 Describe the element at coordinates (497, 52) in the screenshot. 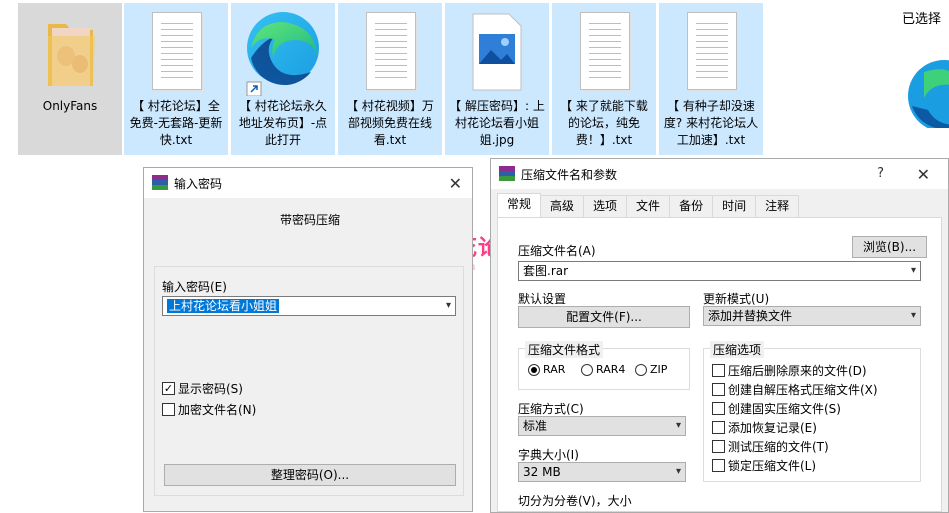

I see `image-file-icon` at that location.